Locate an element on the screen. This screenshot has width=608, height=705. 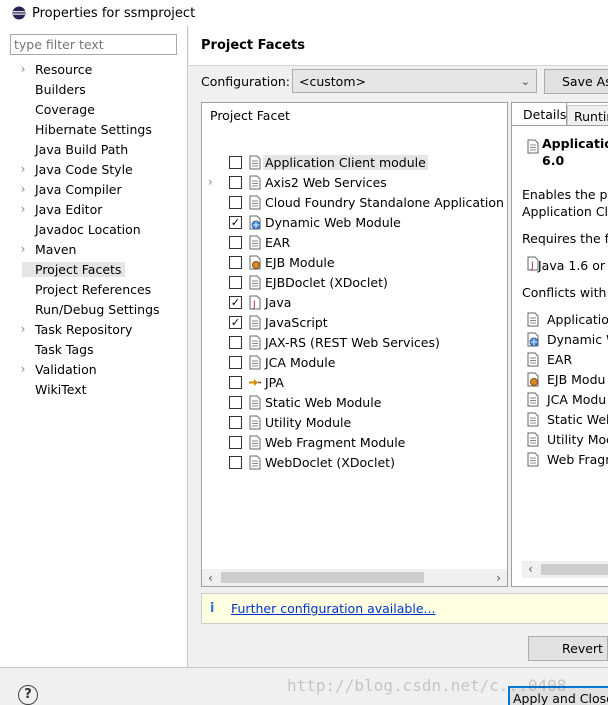
facet-row: JPA is located at coordinates (354, 382).